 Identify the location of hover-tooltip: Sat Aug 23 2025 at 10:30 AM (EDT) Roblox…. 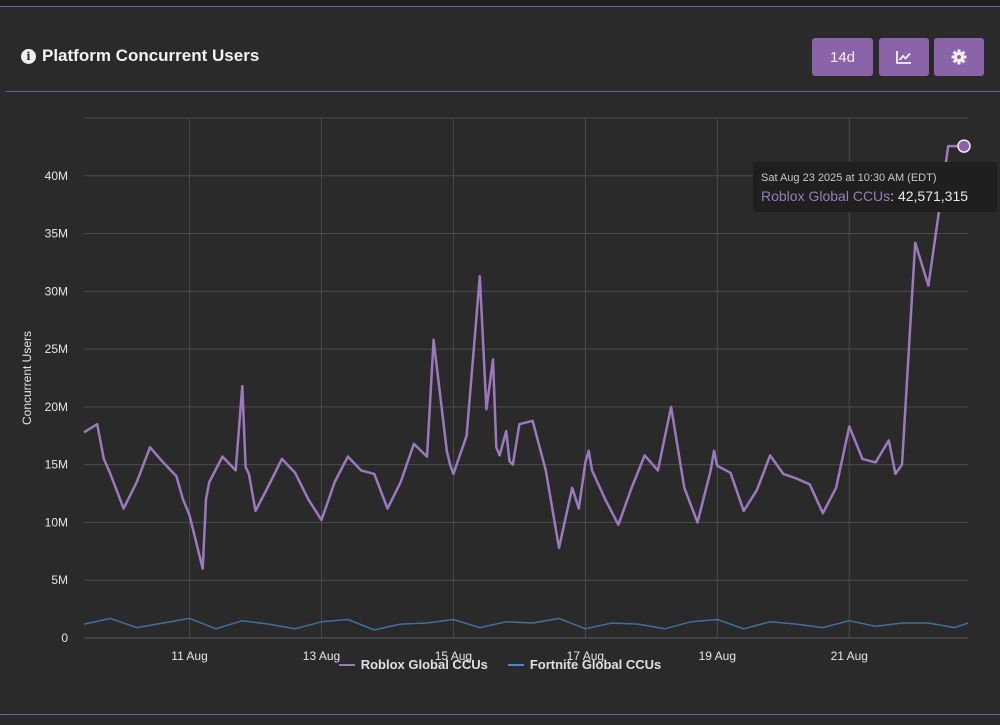
(875, 187).